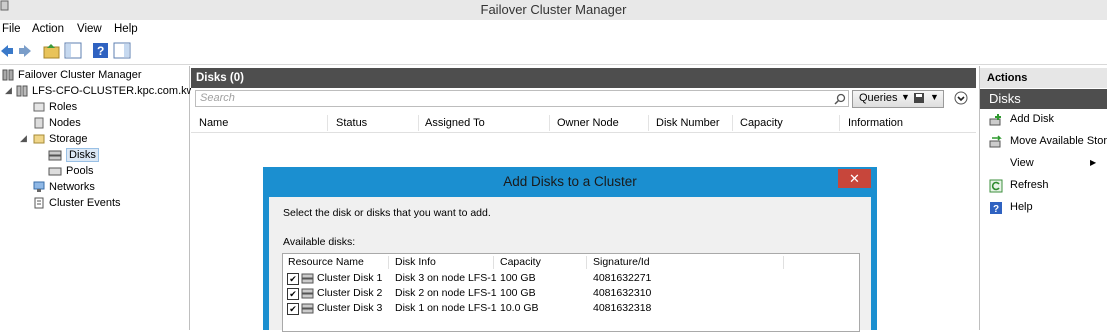 The width and height of the screenshot is (1107, 332). I want to click on search-icon, so click(840, 99).